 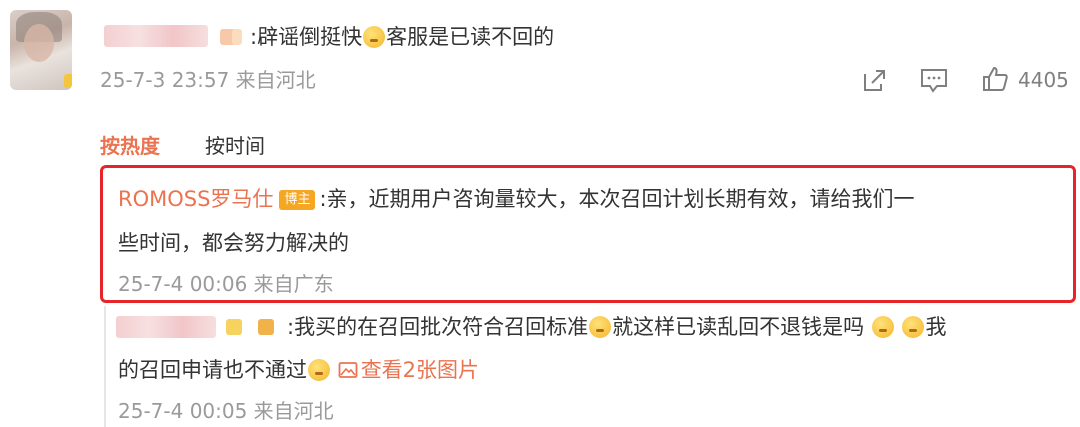 What do you see at coordinates (995, 79) in the screenshot?
I see `like-icon` at bounding box center [995, 79].